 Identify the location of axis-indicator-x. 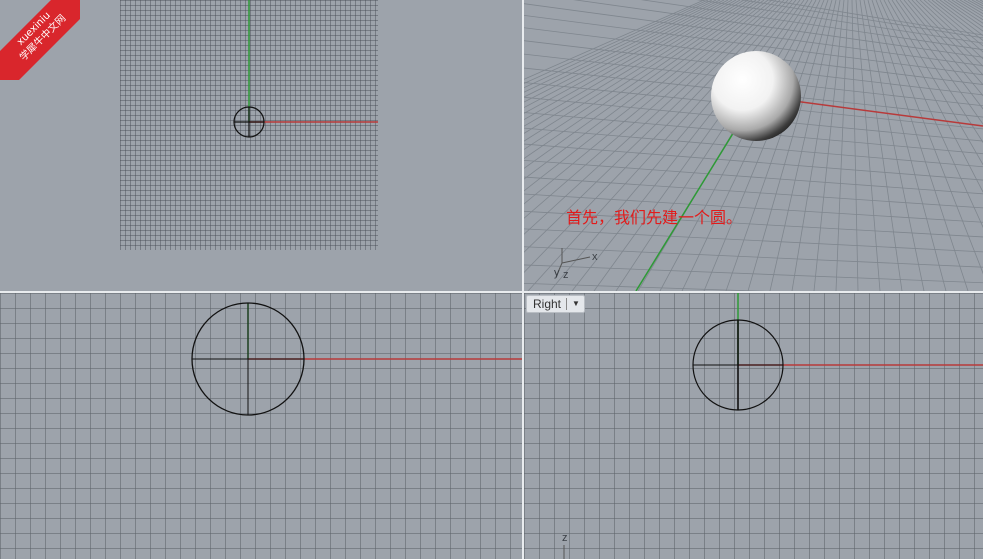
(576, 260).